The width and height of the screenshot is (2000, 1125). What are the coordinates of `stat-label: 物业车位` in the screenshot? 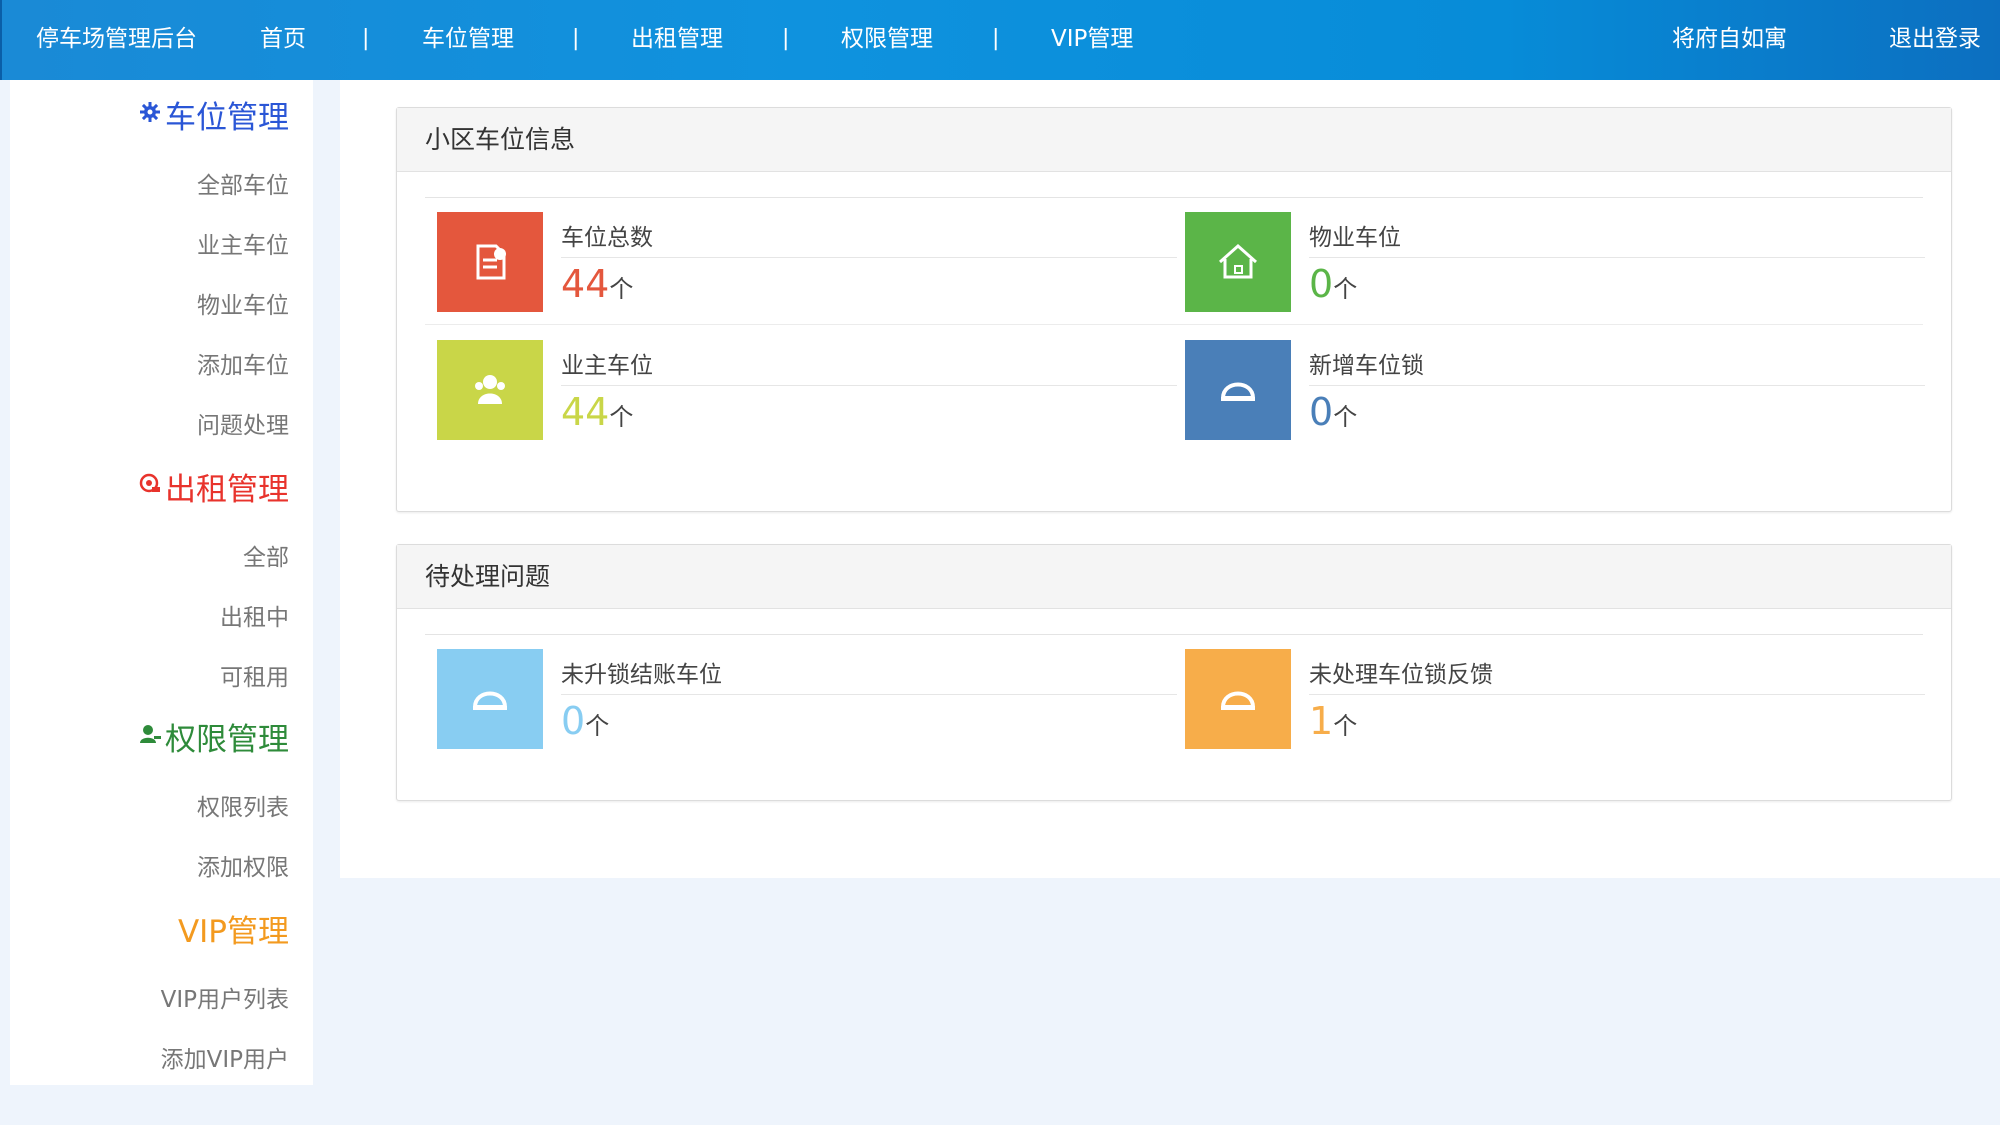 It's located at (1355, 238).